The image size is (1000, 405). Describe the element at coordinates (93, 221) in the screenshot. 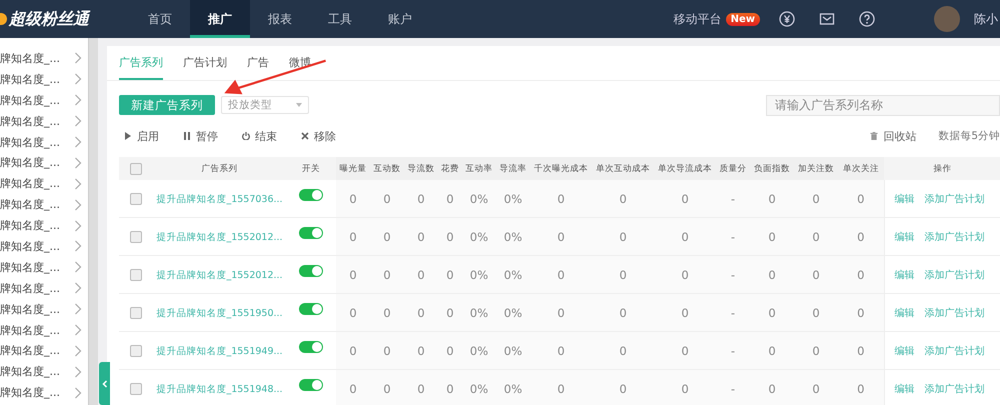

I see `scrollbar` at that location.